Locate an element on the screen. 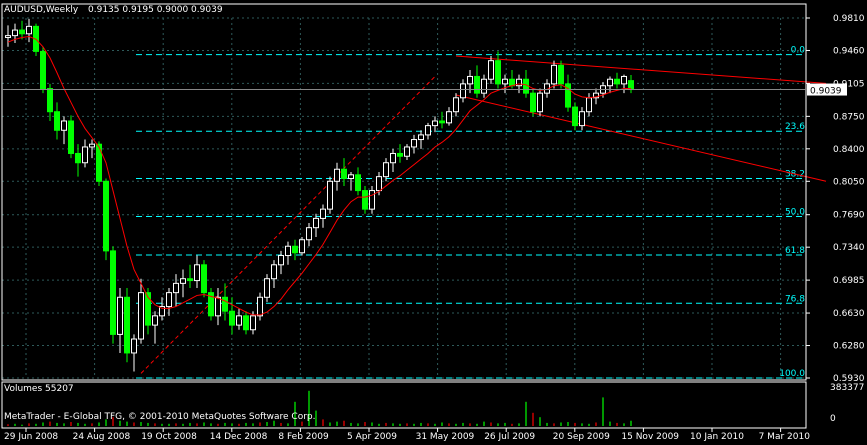  time-tick-label: 8 Feb 2009 is located at coordinates (303, 437).